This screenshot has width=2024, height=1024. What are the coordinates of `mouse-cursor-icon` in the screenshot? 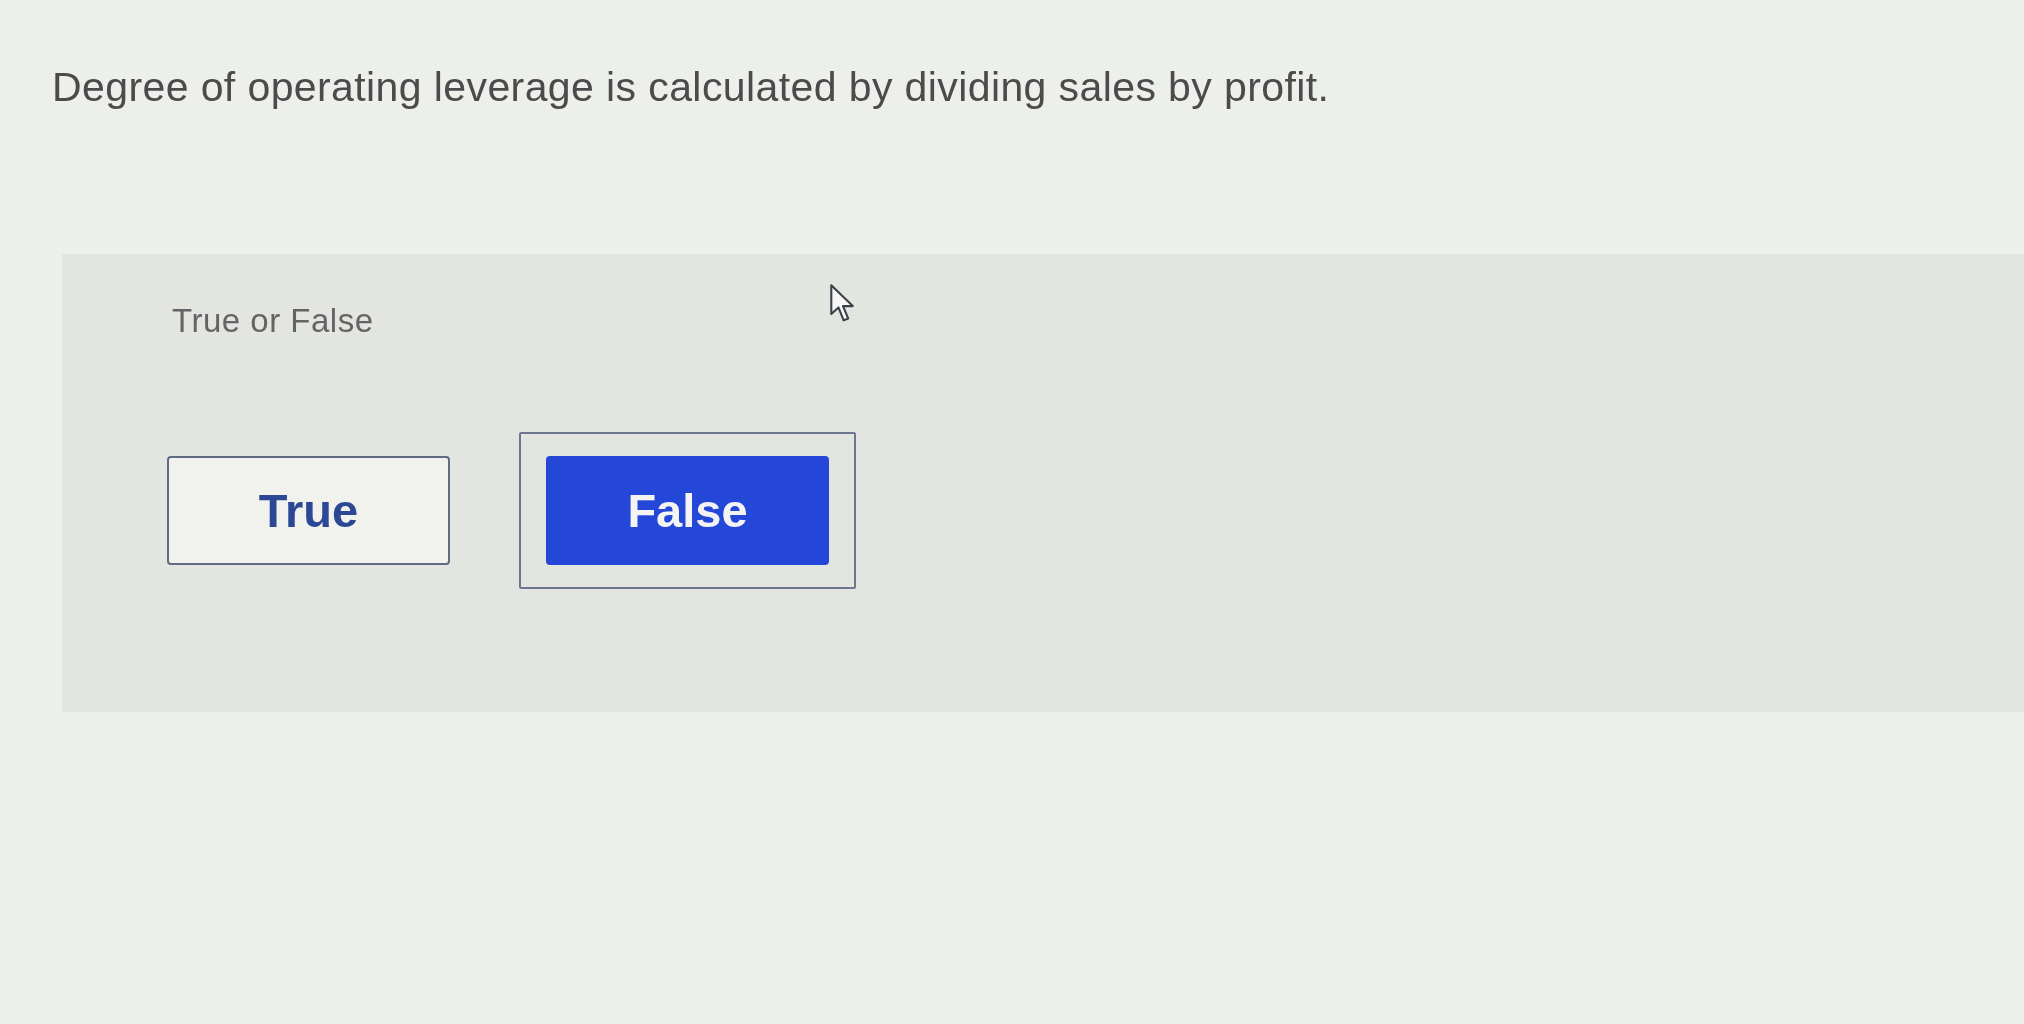 It's located at (843, 303).